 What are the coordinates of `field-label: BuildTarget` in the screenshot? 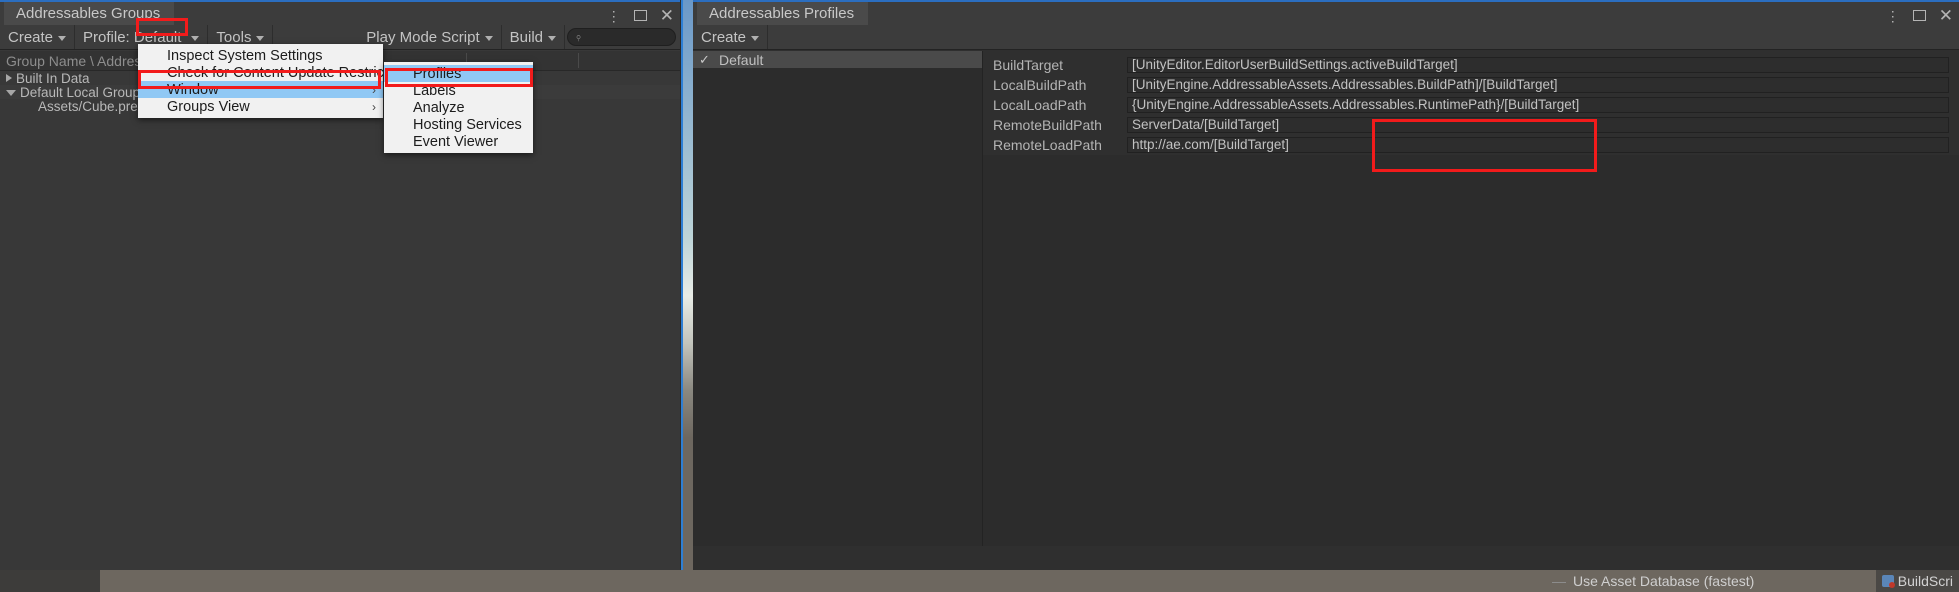 It's located at (1028, 65).